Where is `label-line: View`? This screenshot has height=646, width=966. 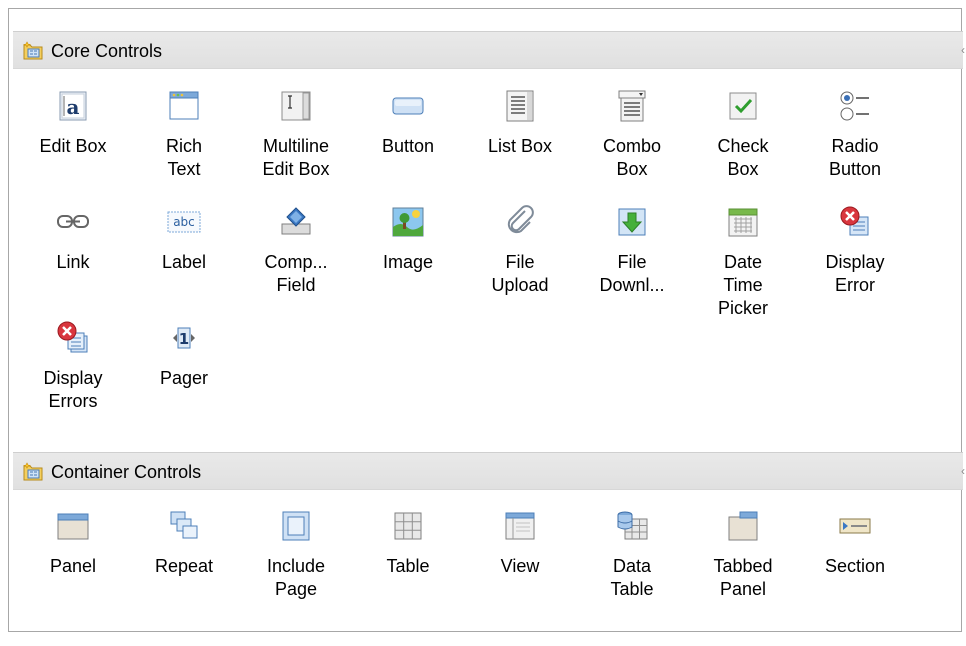
label-line: View is located at coordinates (520, 566).